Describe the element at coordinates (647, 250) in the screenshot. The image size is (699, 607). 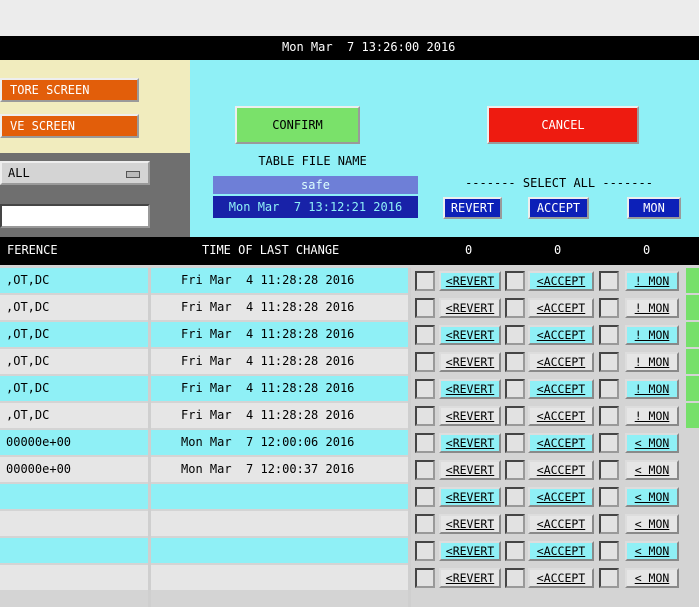
I see `header-count-mon: 0` at that location.